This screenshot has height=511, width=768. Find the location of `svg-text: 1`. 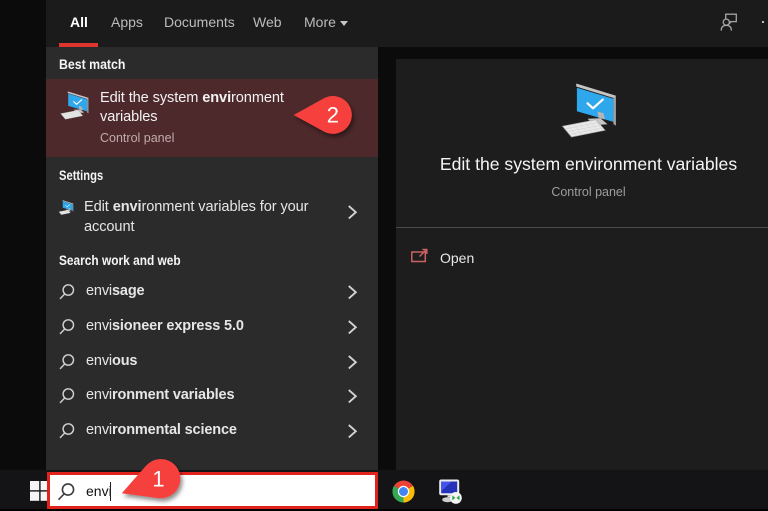

svg-text: 1 is located at coordinates (158, 479).